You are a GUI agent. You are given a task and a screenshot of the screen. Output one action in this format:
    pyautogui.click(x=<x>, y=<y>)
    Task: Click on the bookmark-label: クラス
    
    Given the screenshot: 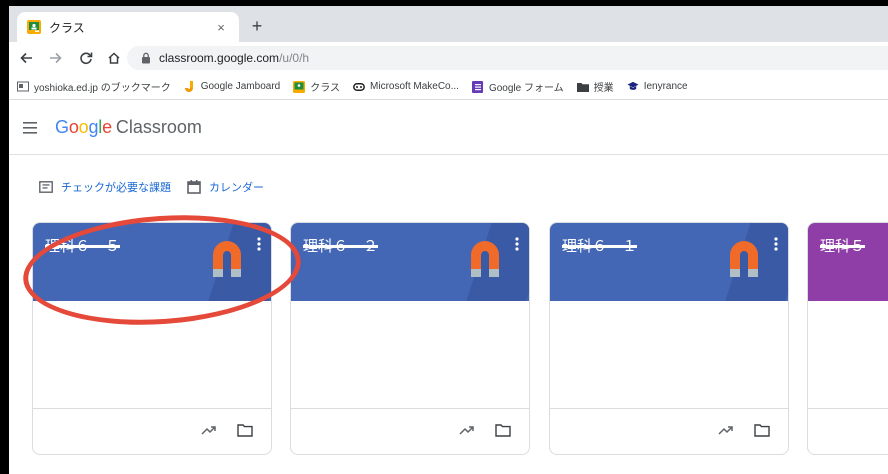 What is the action you would take?
    pyautogui.click(x=325, y=88)
    